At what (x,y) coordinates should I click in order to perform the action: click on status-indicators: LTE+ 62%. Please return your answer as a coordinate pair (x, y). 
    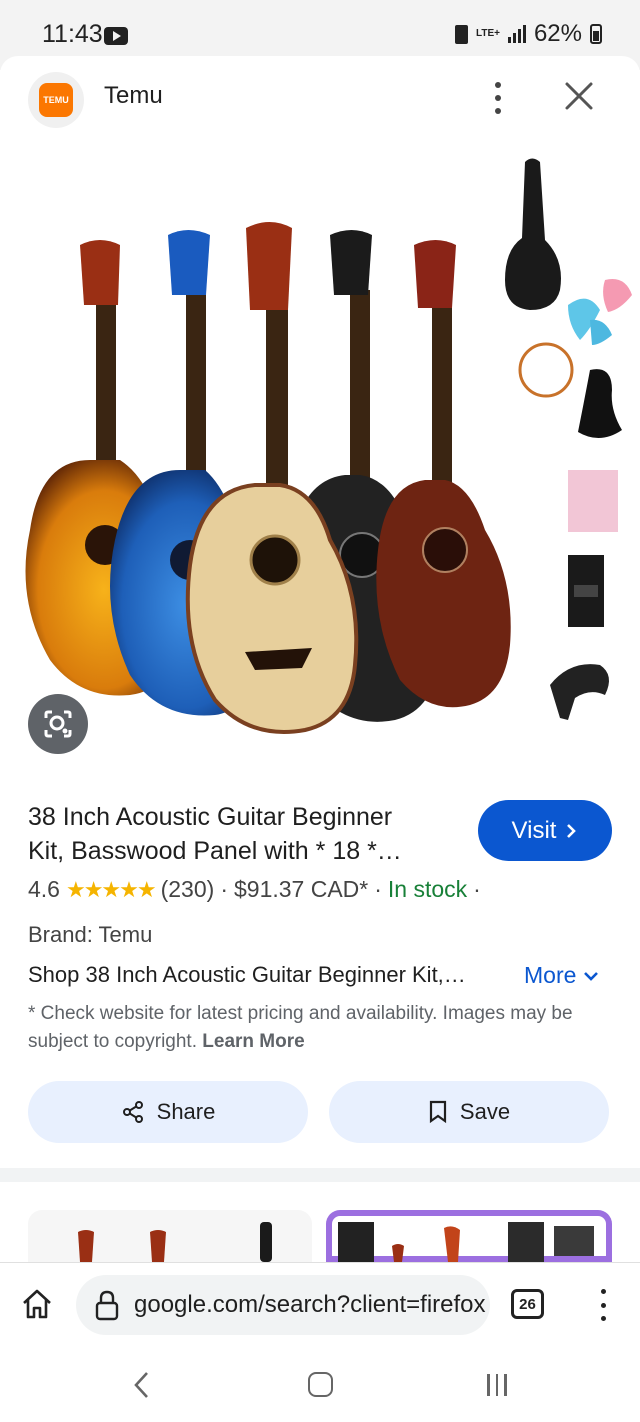
    Looking at the image, I should click on (528, 34).